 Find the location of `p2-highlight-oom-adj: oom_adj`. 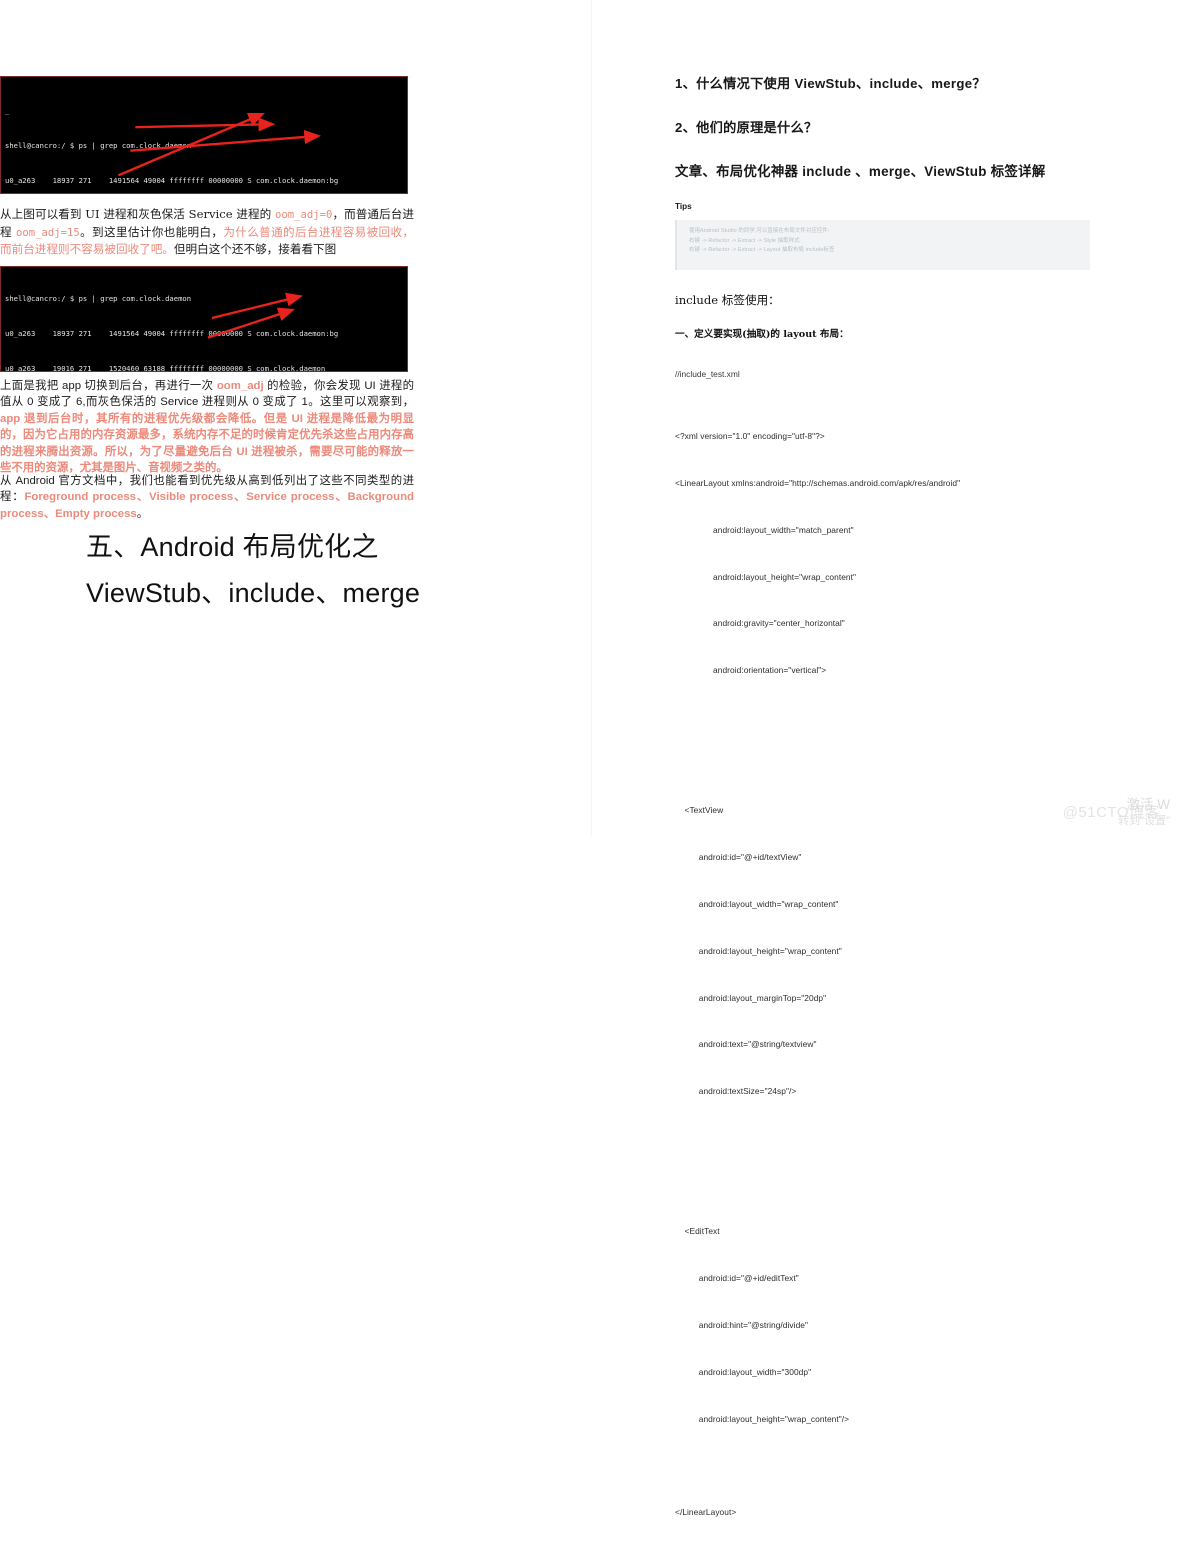

p2-highlight-oom-adj: oom_adj is located at coordinates (240, 386).